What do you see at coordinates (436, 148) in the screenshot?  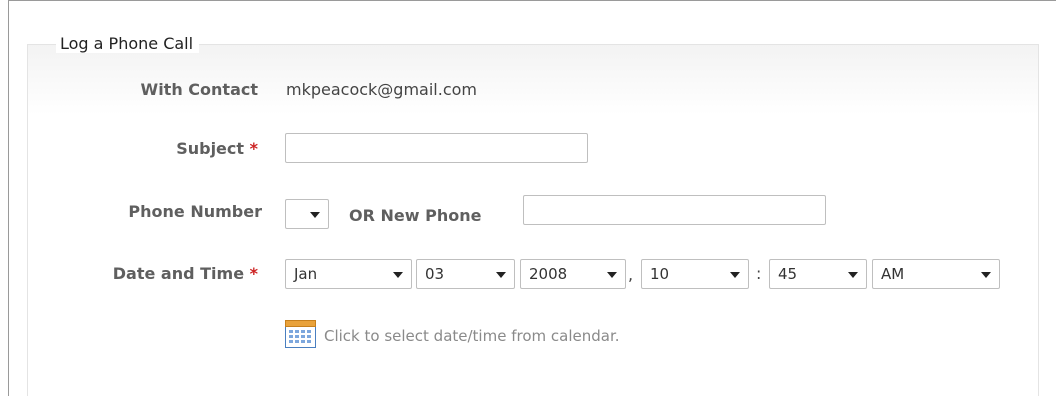 I see `subject-input` at bounding box center [436, 148].